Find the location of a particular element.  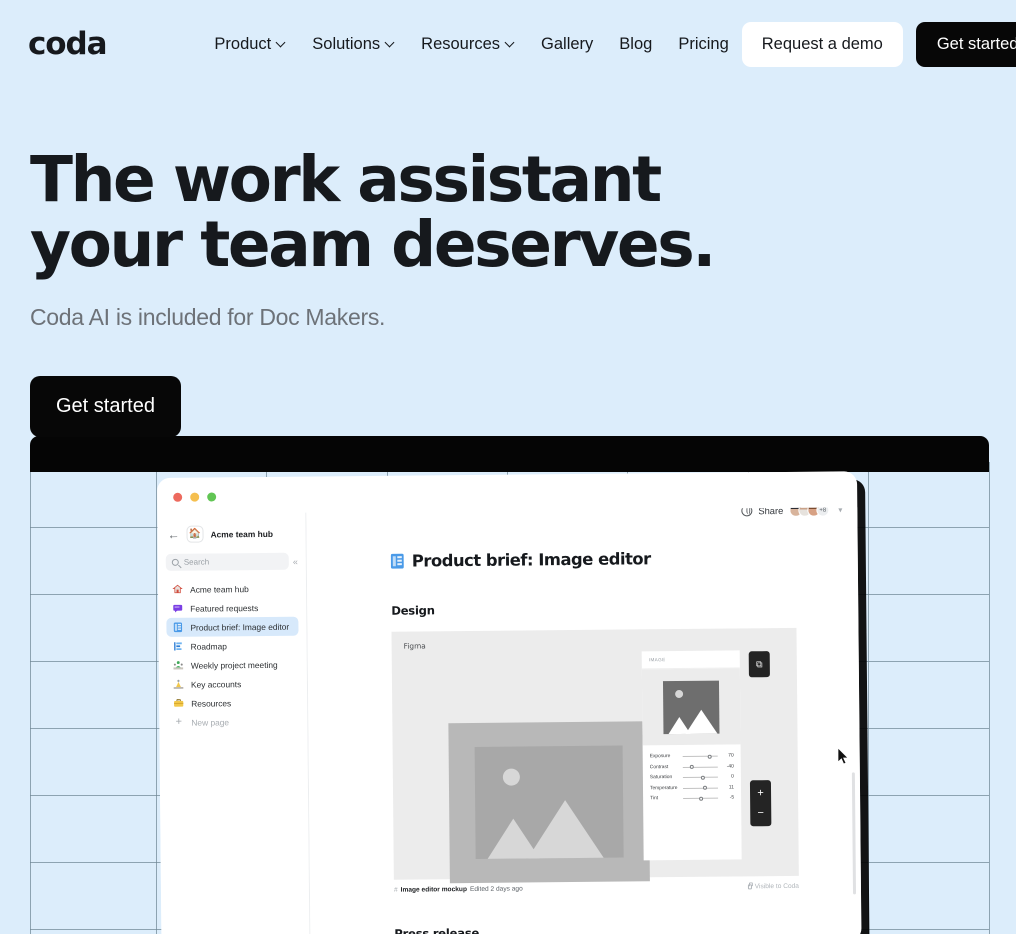

panel-header: IMAGE is located at coordinates (690, 660).